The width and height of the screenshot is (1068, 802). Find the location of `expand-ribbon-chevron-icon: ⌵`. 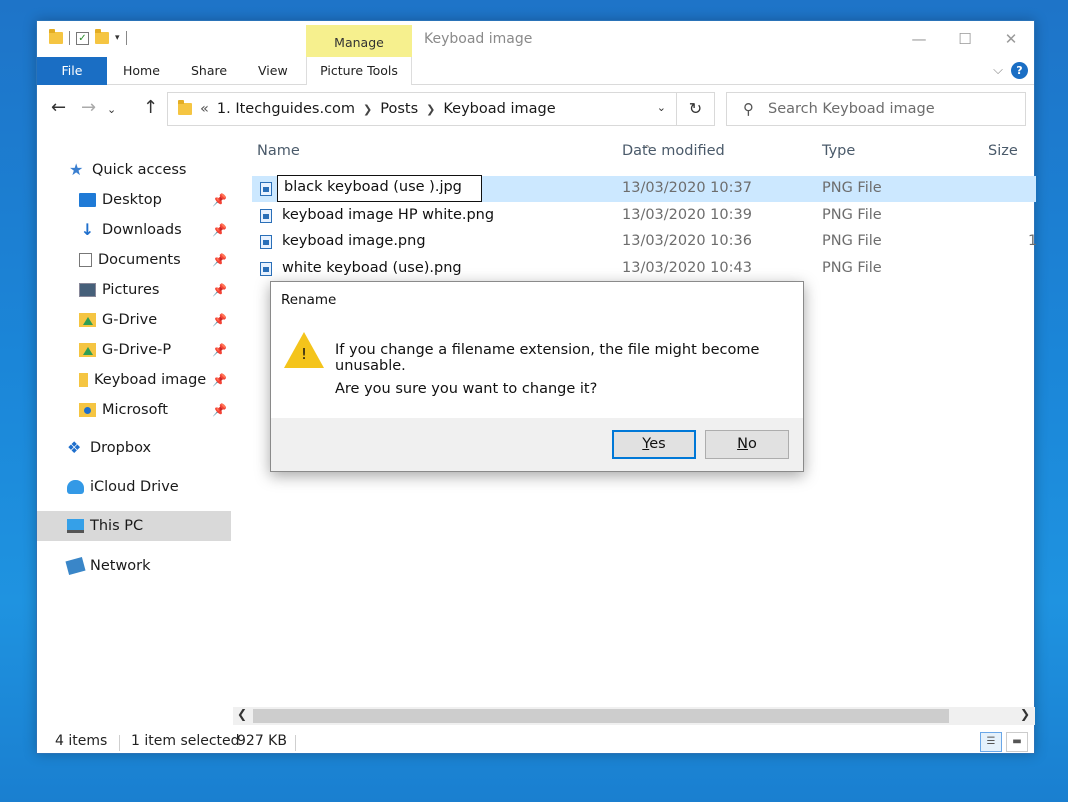

expand-ribbon-chevron-icon: ⌵ is located at coordinates (998, 70).